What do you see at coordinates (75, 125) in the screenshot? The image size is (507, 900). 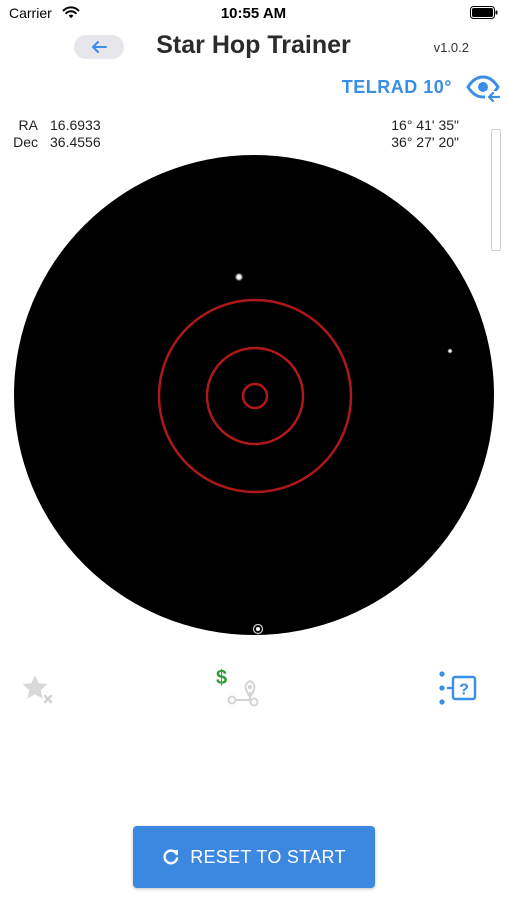 I see `ra-value: 16.6933` at bounding box center [75, 125].